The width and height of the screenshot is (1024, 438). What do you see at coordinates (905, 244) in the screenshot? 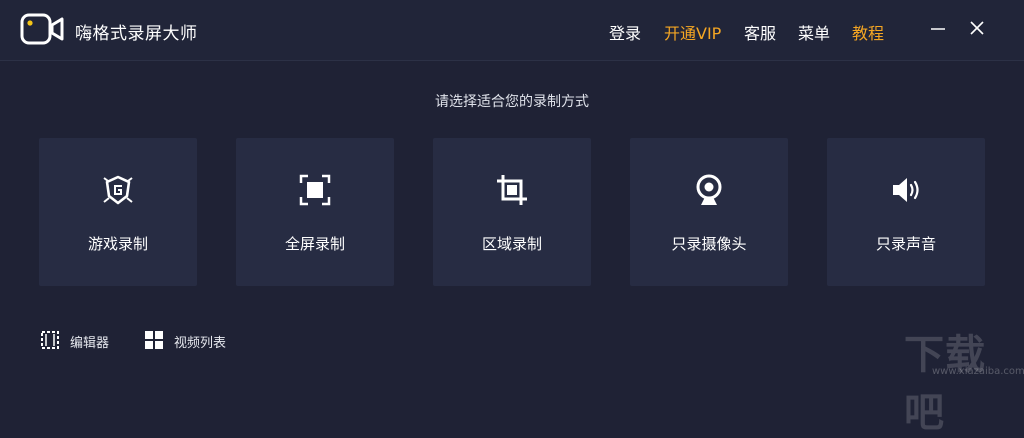
I see `card-label: 只录声音` at bounding box center [905, 244].